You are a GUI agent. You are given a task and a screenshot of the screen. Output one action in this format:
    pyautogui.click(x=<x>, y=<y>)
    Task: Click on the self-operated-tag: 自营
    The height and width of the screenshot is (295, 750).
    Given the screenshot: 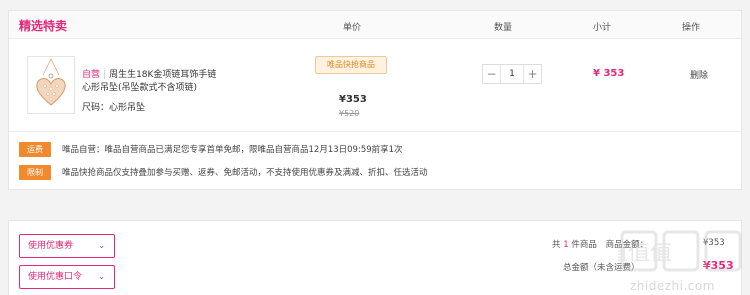 What is the action you would take?
    pyautogui.click(x=91, y=75)
    